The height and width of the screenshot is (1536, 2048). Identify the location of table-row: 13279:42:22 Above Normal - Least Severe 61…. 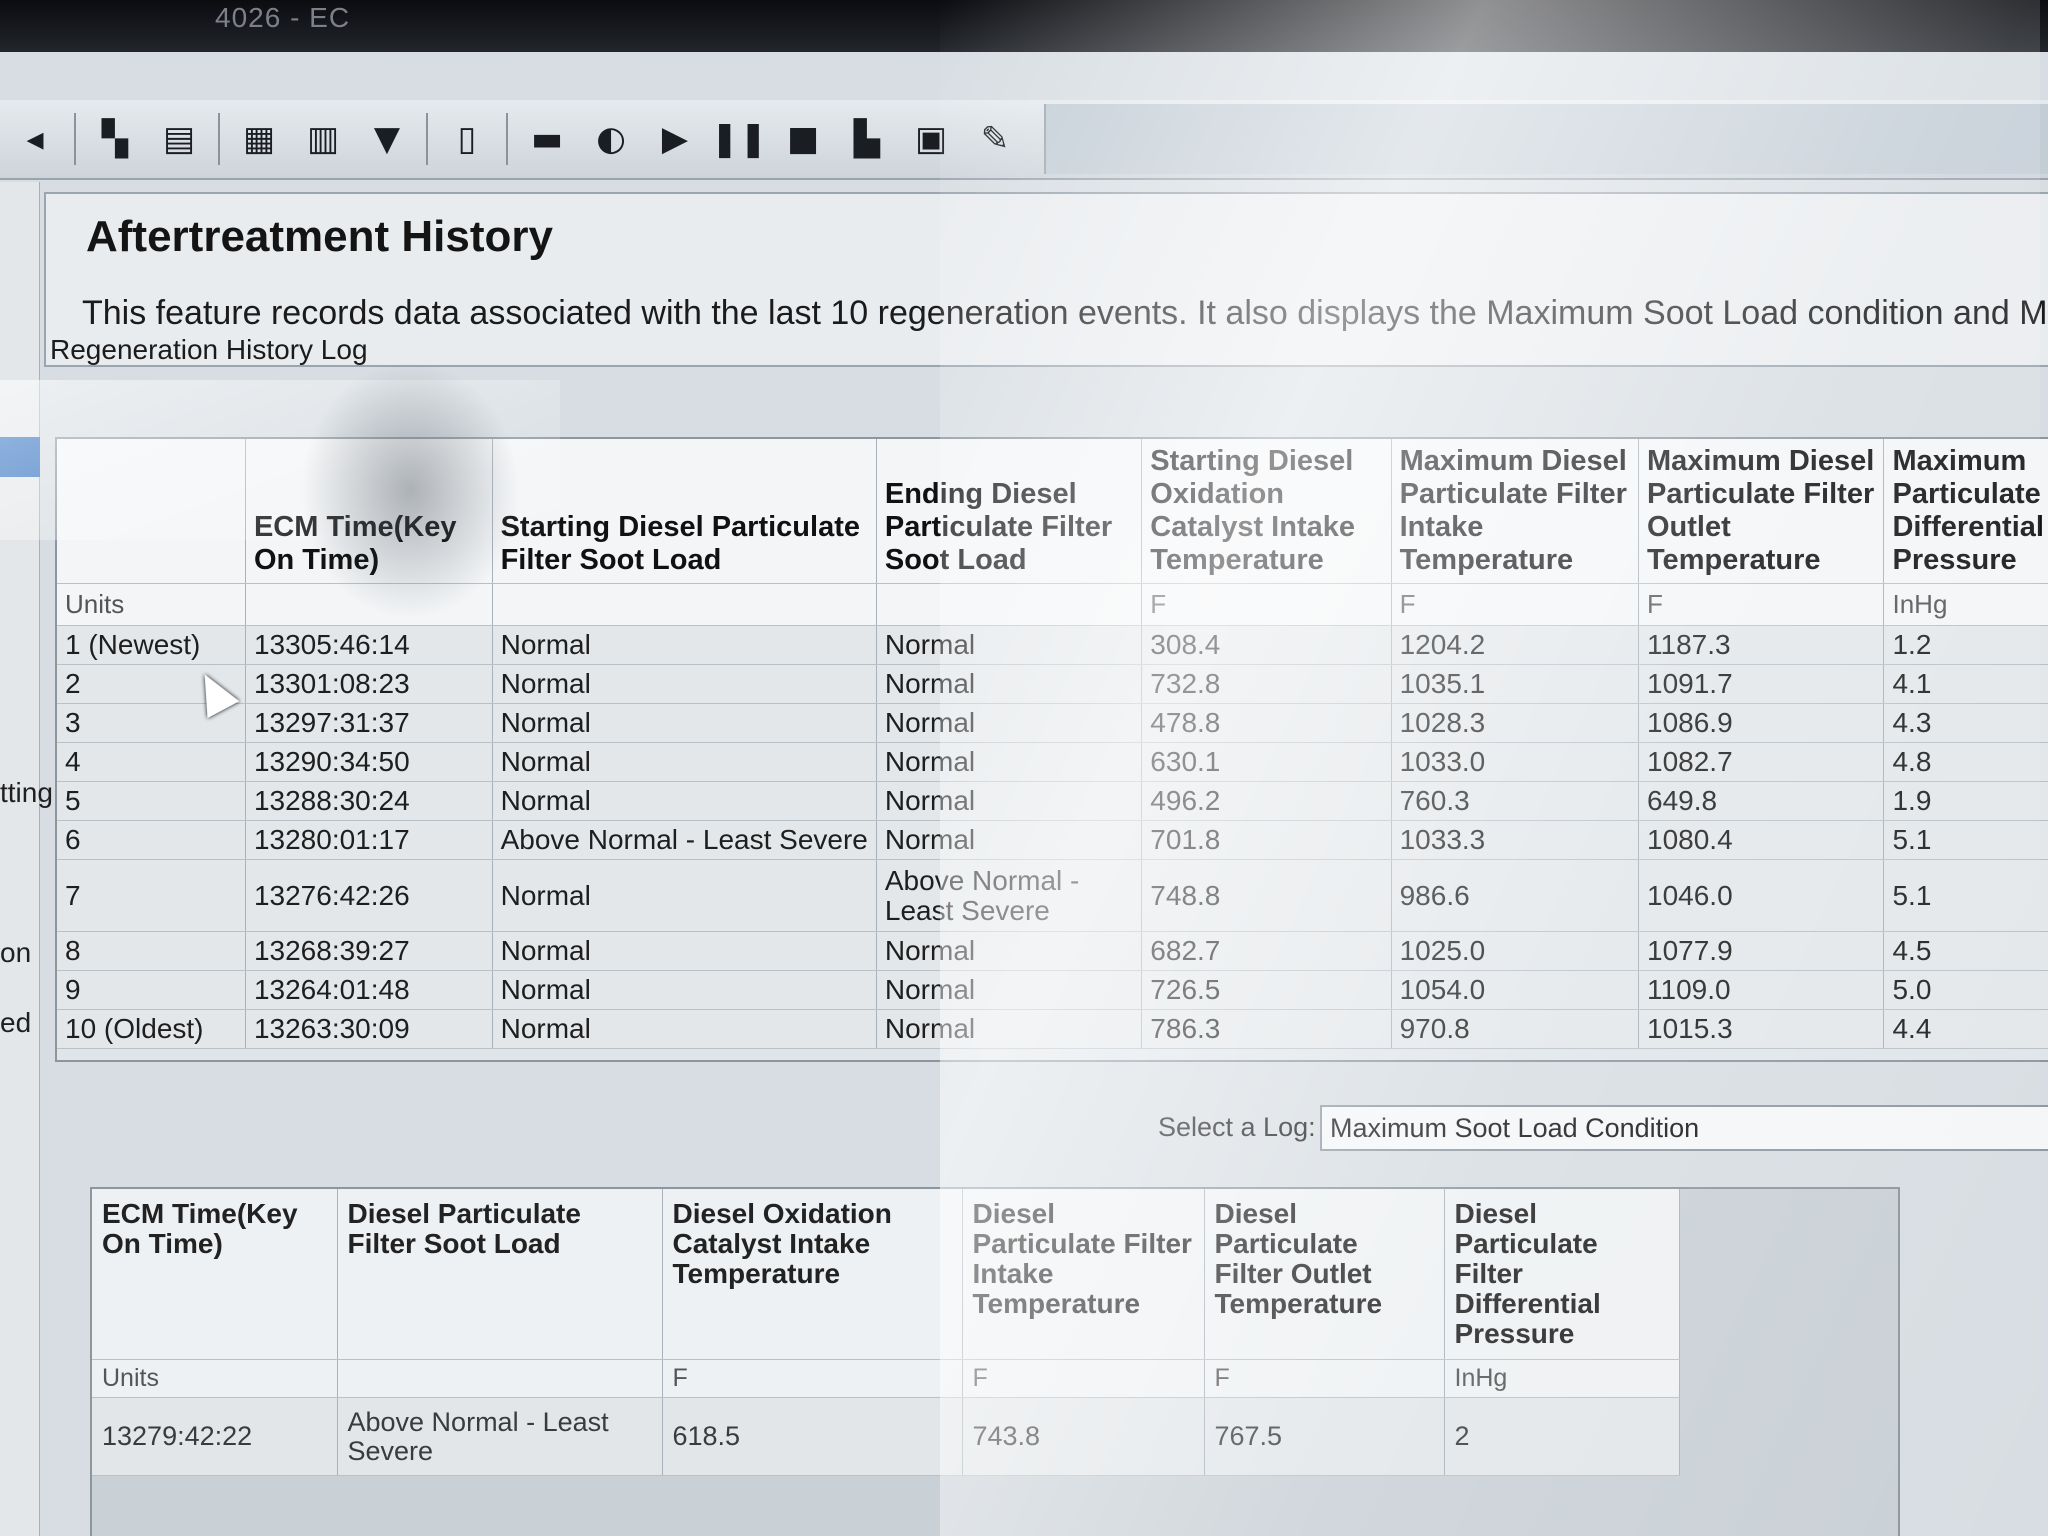
(886, 1436).